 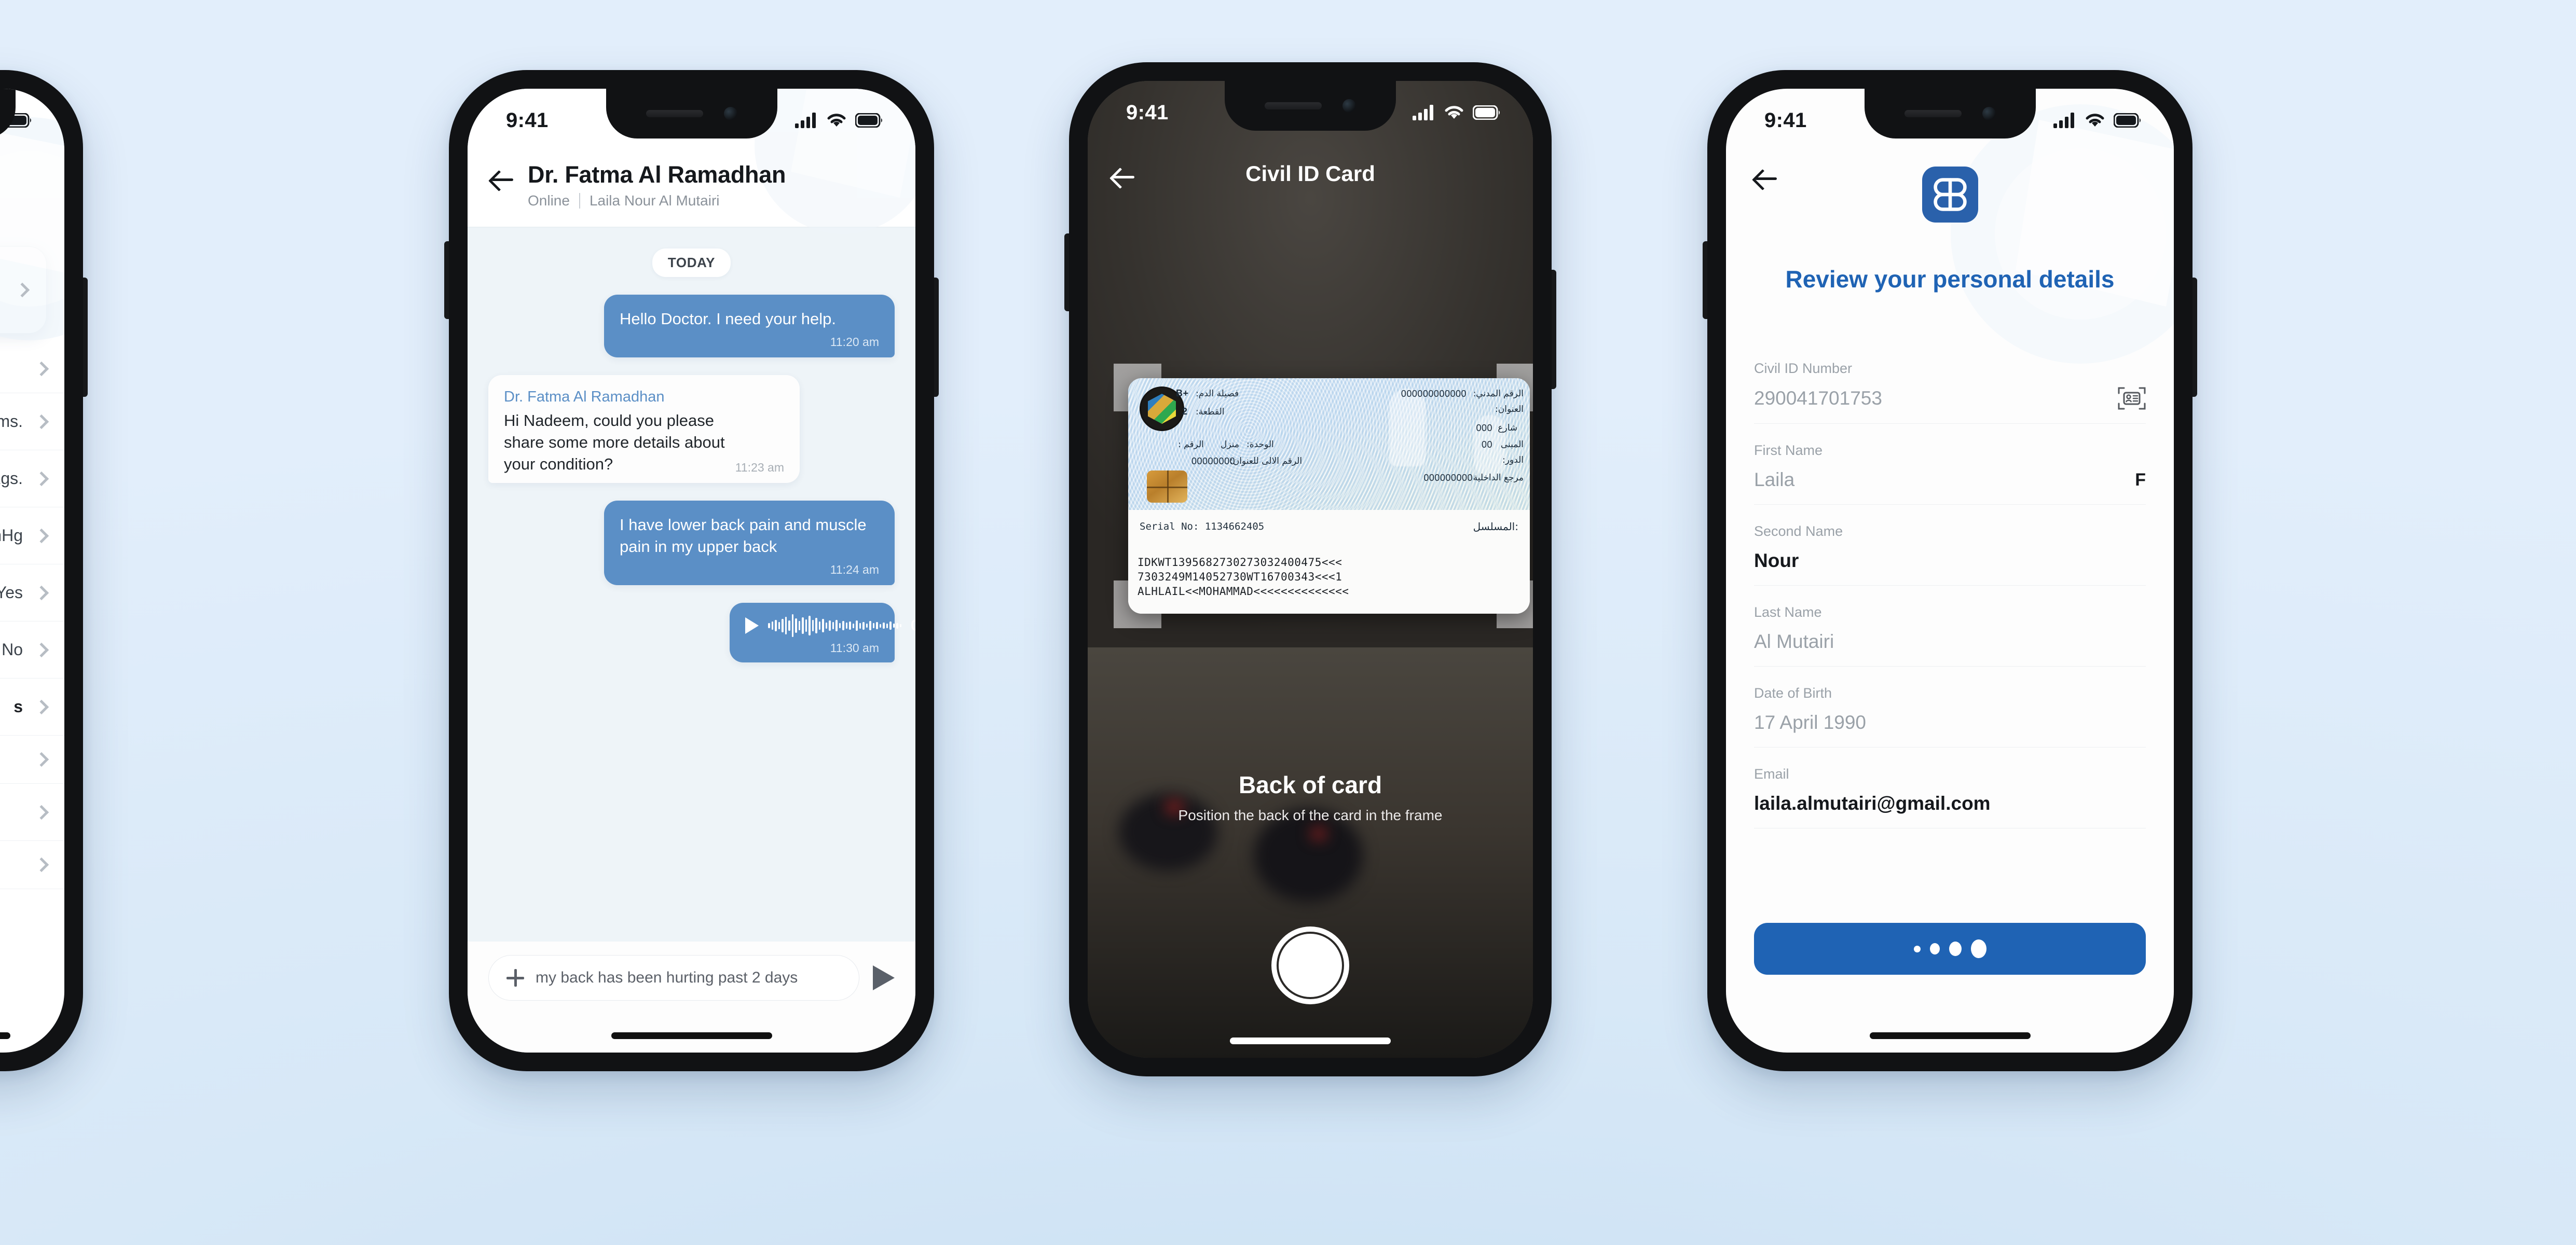 I want to click on field-row: 290041701753, so click(x=1950, y=398).